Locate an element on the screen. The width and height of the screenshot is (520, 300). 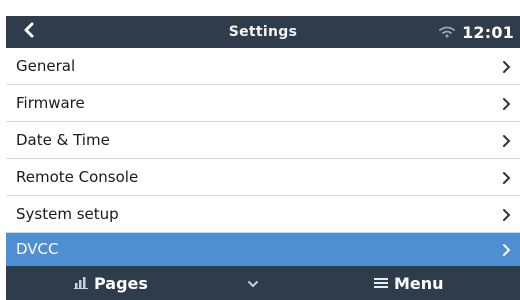
down-button is located at coordinates (253, 283).